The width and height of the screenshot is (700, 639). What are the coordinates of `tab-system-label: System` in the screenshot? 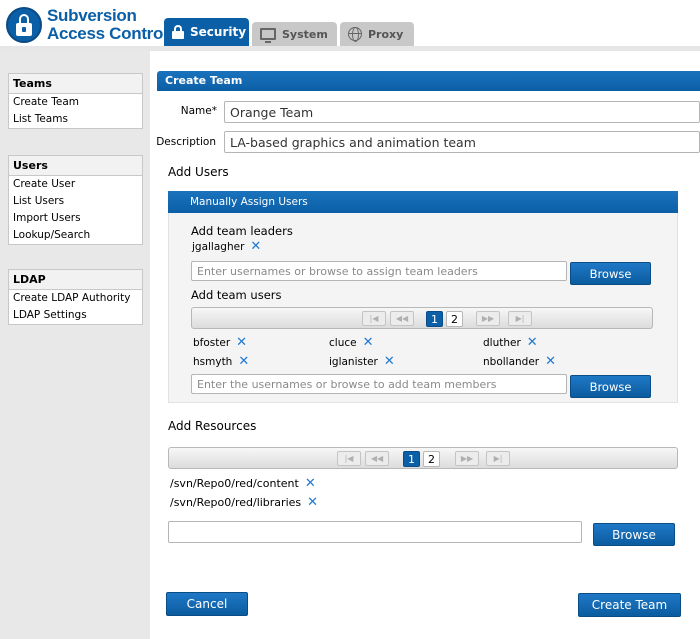 It's located at (305, 34).